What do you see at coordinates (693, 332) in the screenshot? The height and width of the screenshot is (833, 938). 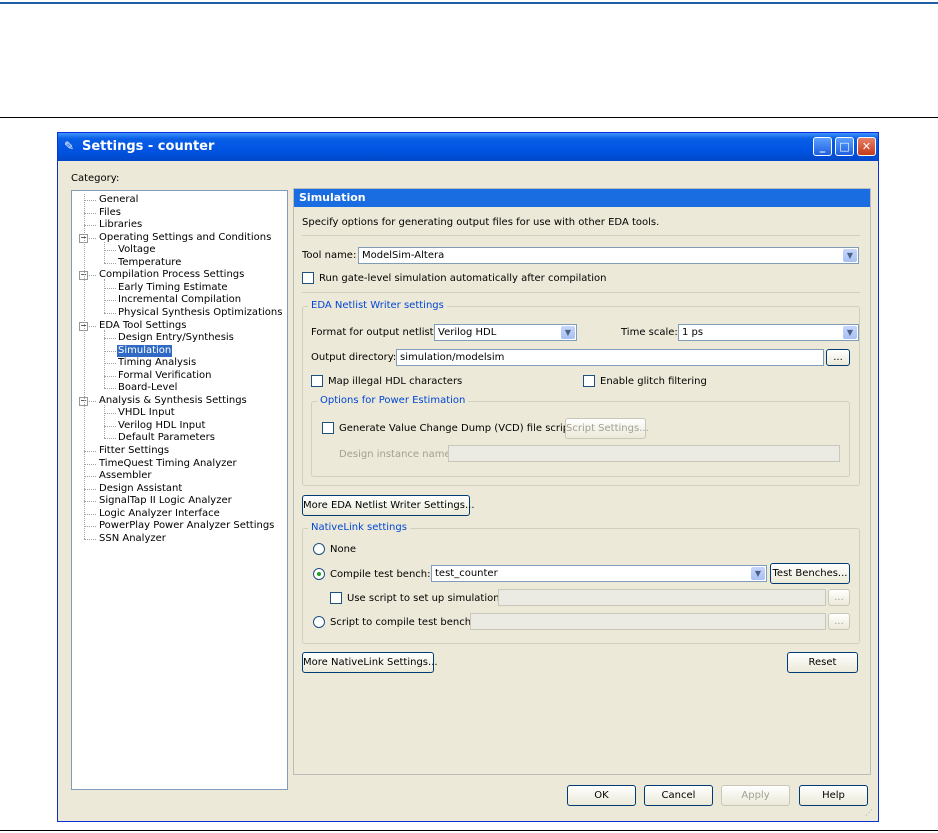 I see `time-scale-value: 1 ps` at bounding box center [693, 332].